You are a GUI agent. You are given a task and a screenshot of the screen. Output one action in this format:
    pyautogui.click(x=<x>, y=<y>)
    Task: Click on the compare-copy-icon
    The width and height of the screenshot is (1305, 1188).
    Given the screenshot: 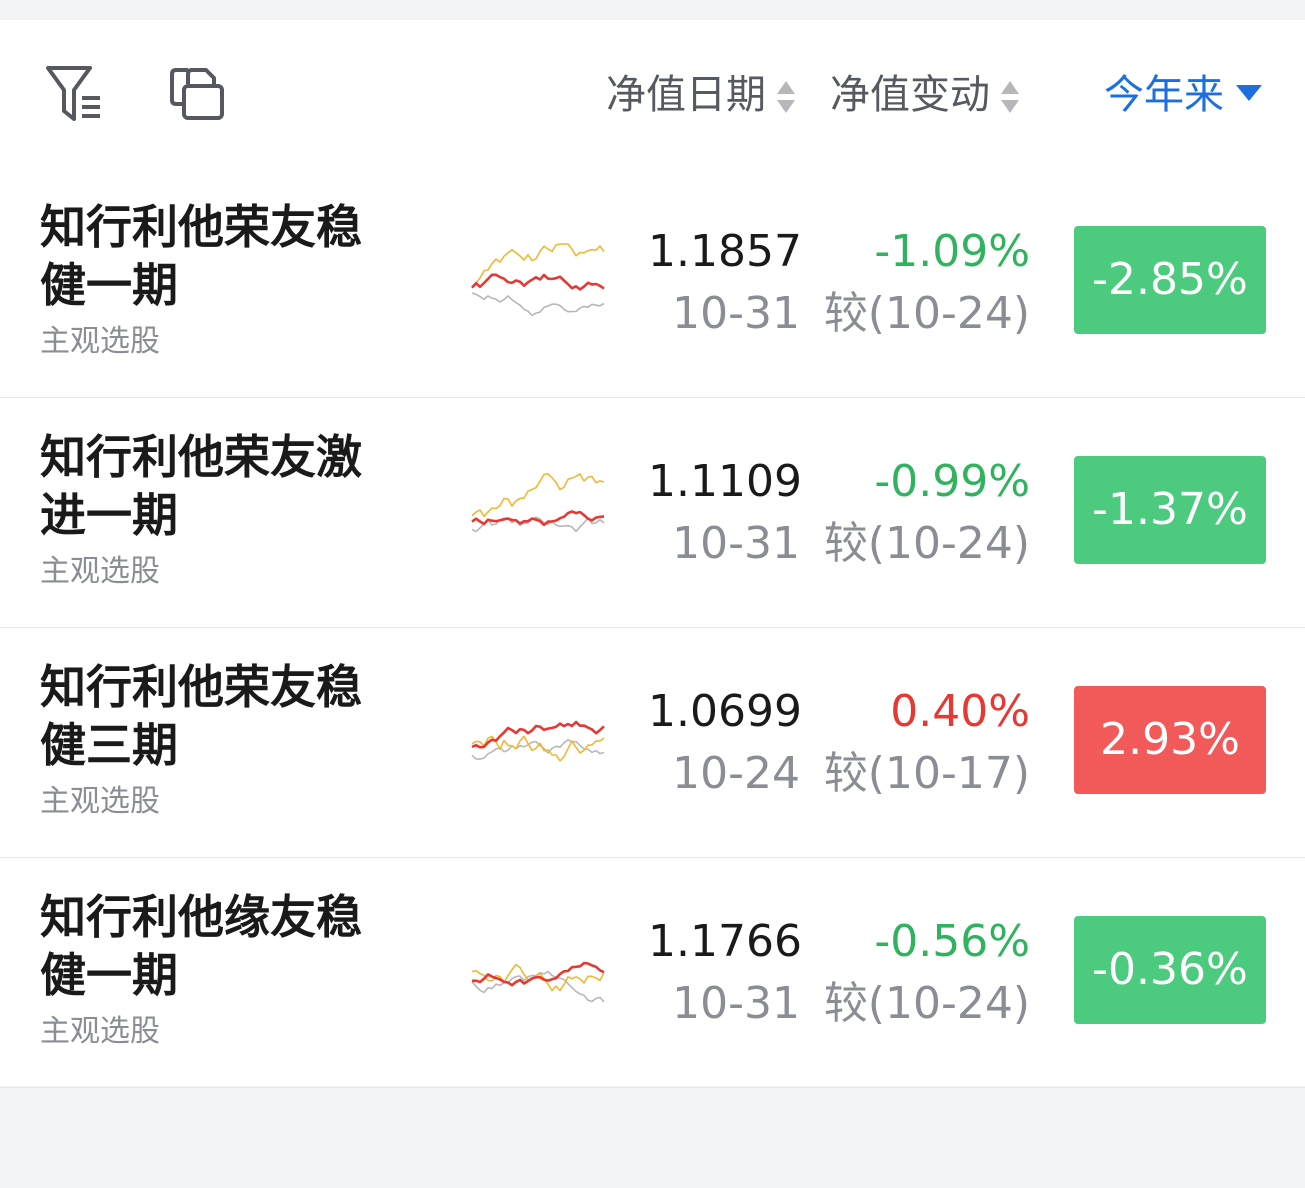 What is the action you would take?
    pyautogui.click(x=197, y=95)
    